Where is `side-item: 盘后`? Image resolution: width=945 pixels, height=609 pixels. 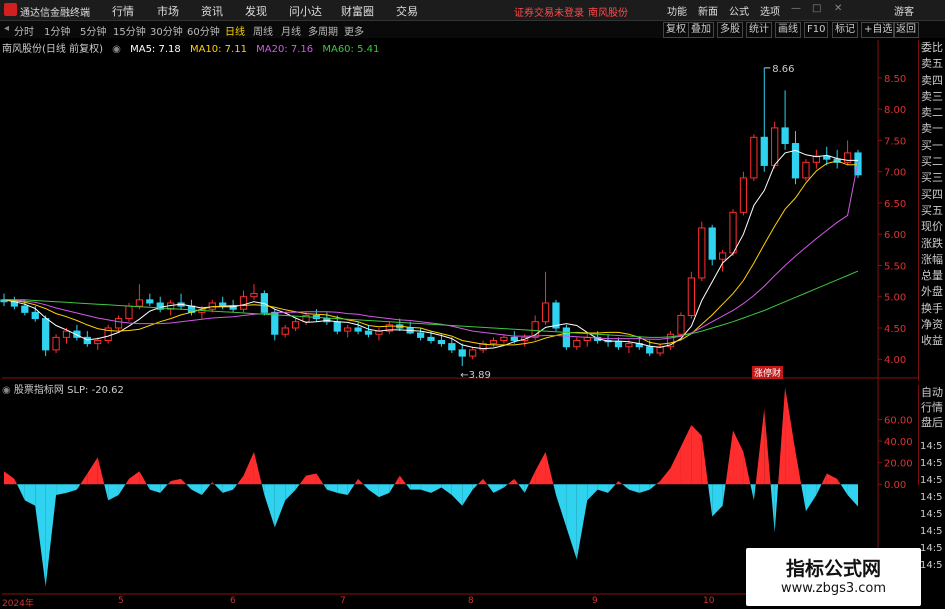
side-item: 盘后 is located at coordinates (932, 422).